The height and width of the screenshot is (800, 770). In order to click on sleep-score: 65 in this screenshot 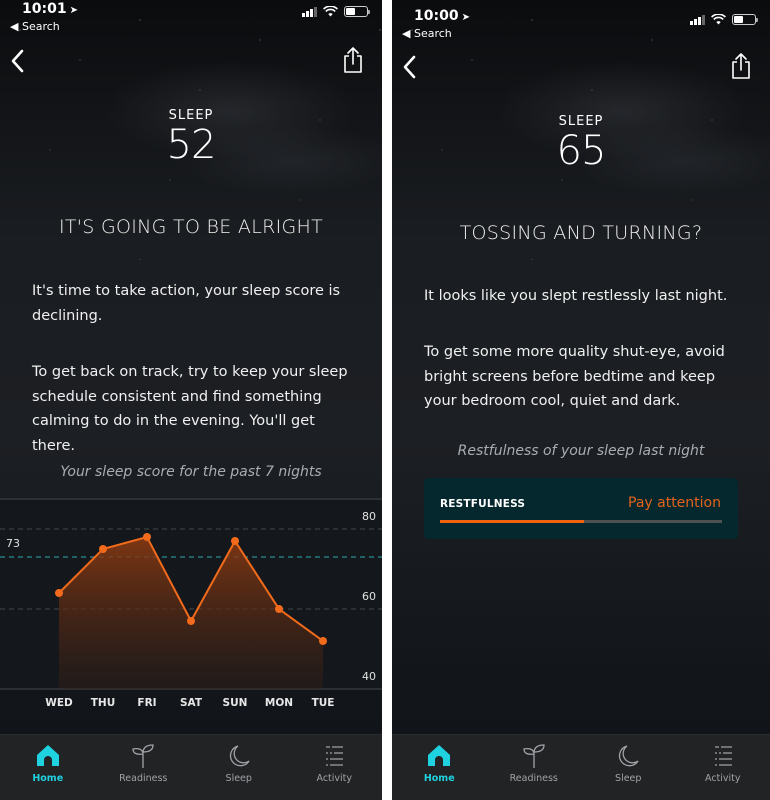, I will do `click(581, 151)`.